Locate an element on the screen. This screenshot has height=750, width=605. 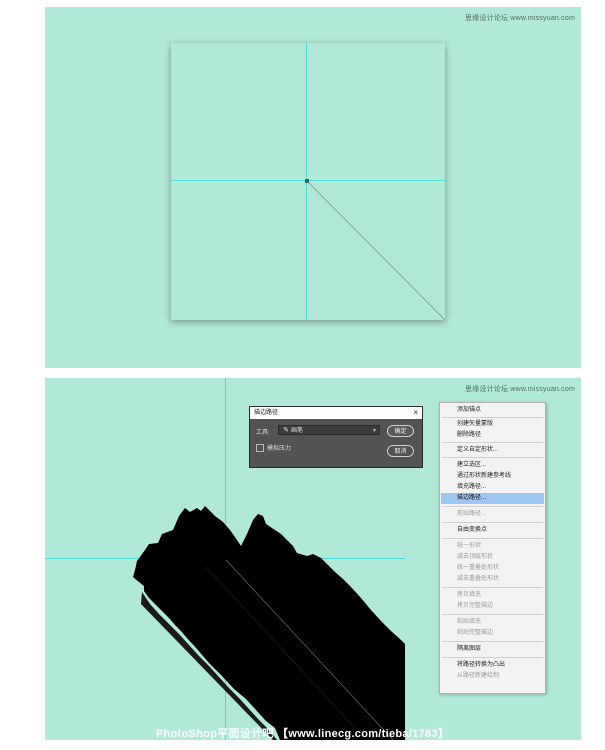
menu-item-delete-path: 删除路径 is located at coordinates (492, 435).